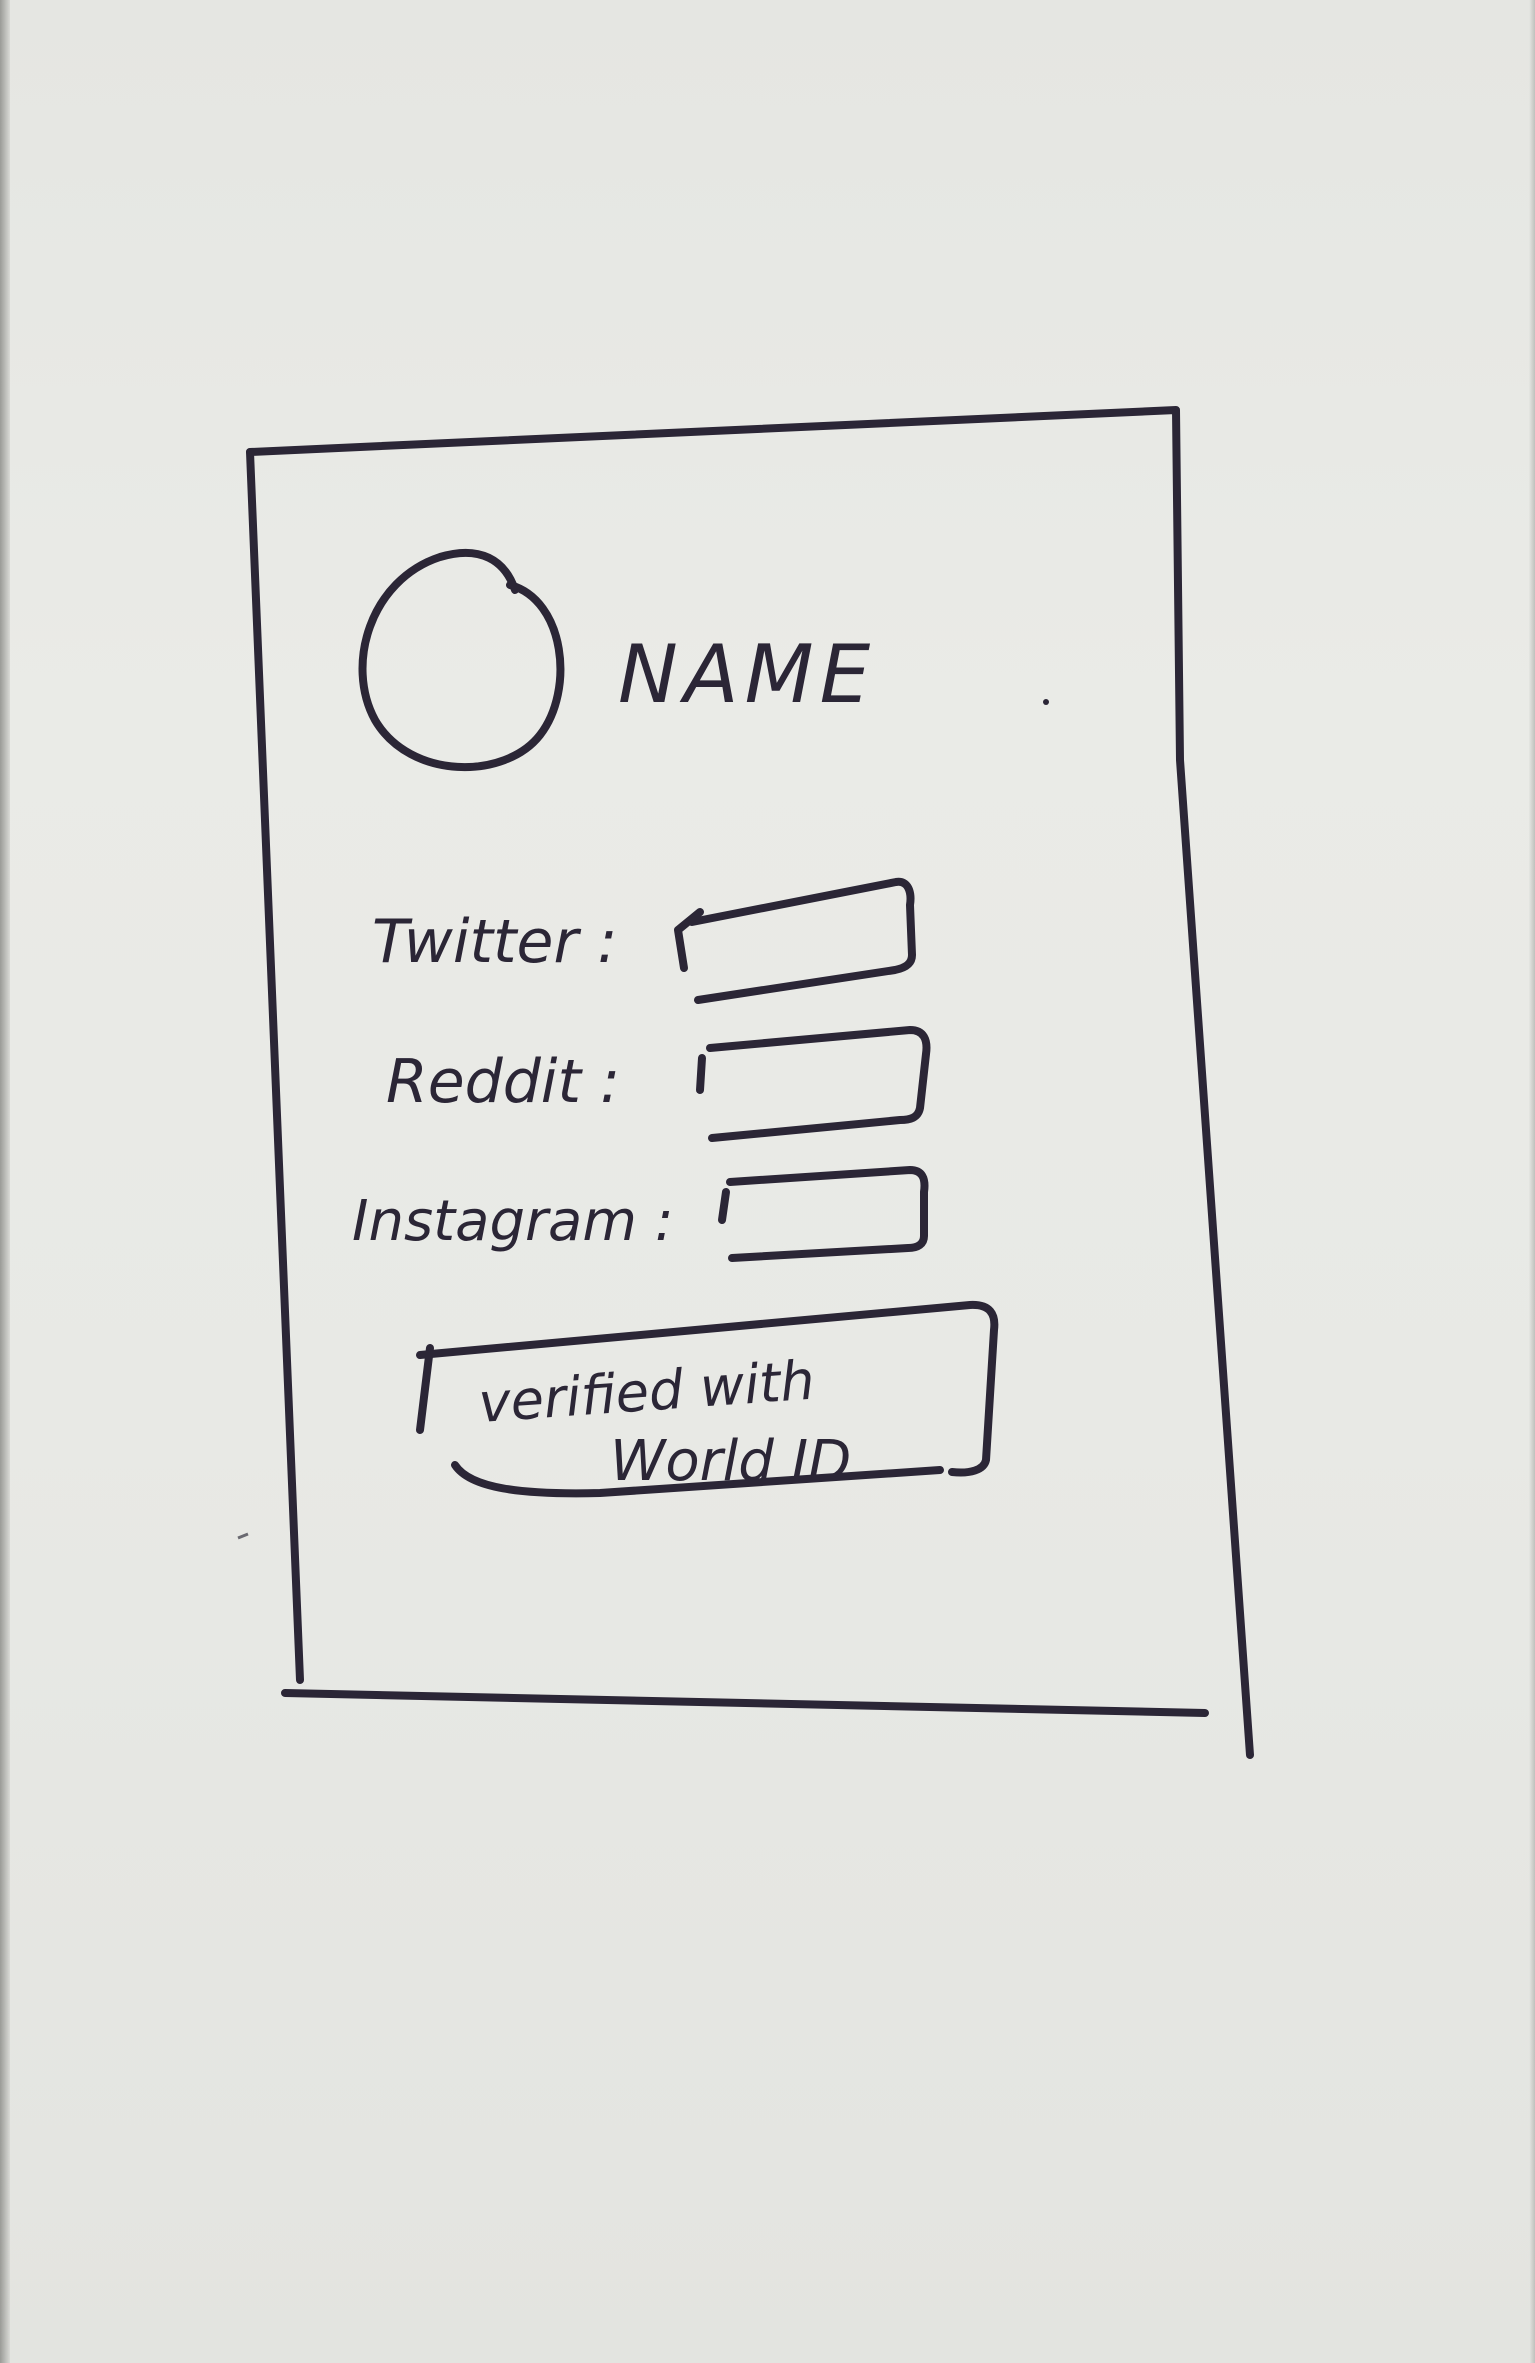 The image size is (1535, 2363). Describe the element at coordinates (513, 1221) in the screenshot. I see `instagram-label: Instagram :` at that location.